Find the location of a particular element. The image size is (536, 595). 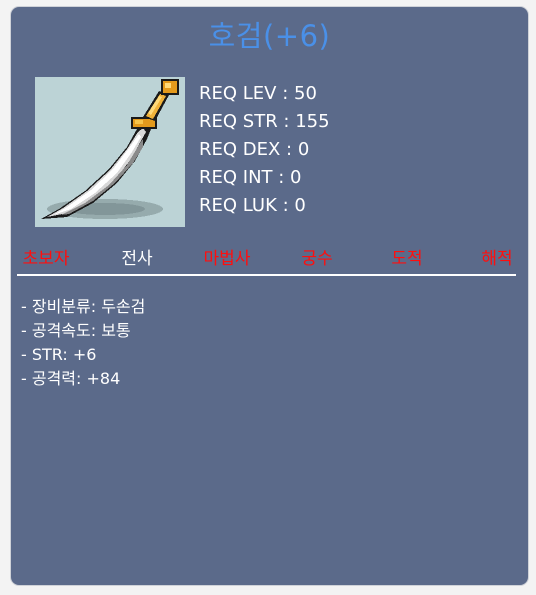

item-name: 호검(+6) is located at coordinates (269, 36).